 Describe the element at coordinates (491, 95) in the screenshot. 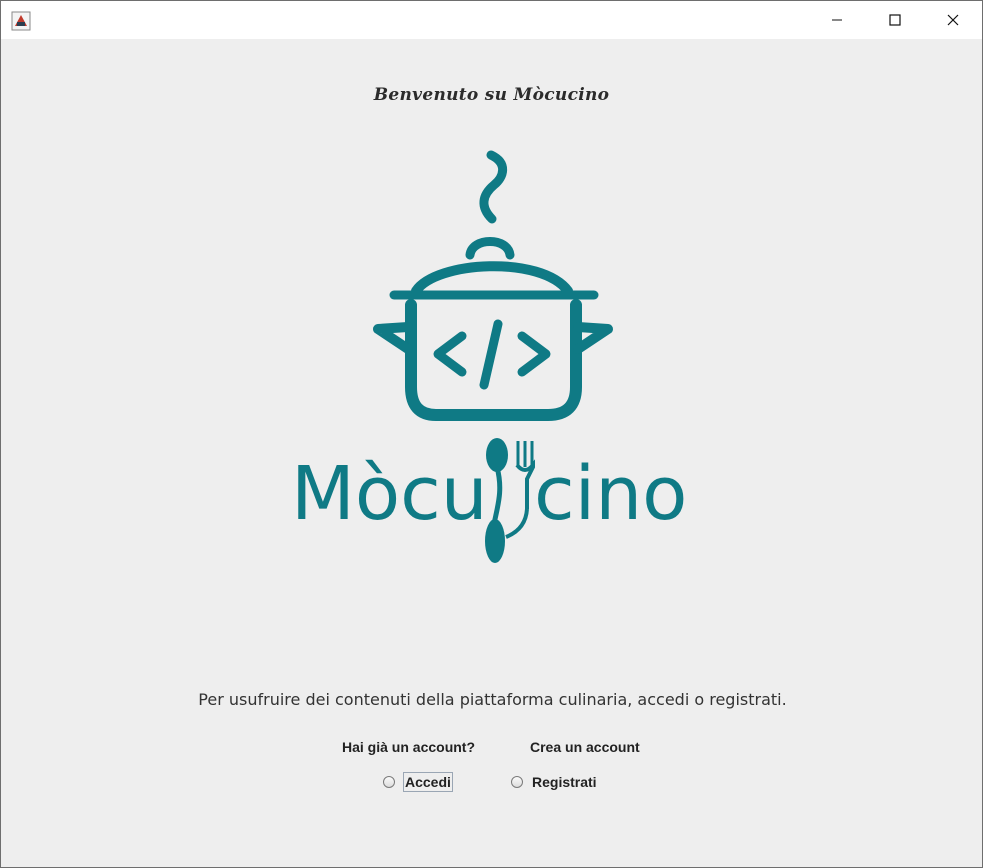

I see `welcome-title: Benvenuto su Mòcucino` at that location.